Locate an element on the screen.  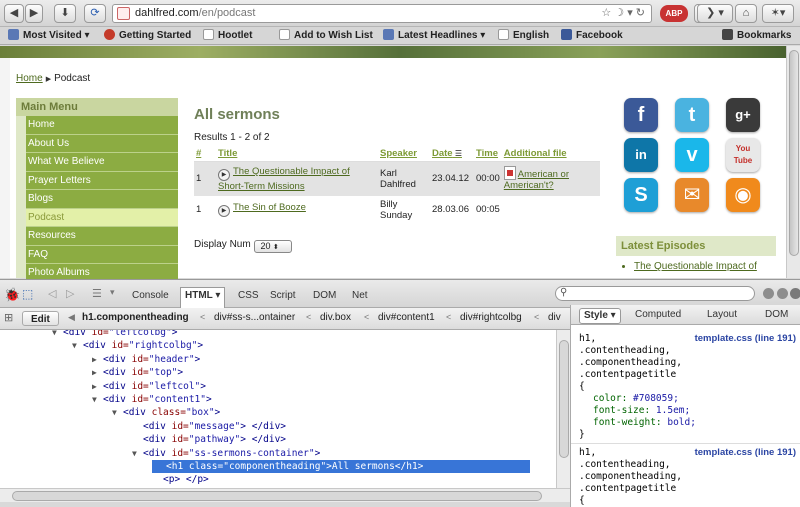
html-breadcrumb-item: div#ss-s...ontainer is located at coordinates (254, 317).